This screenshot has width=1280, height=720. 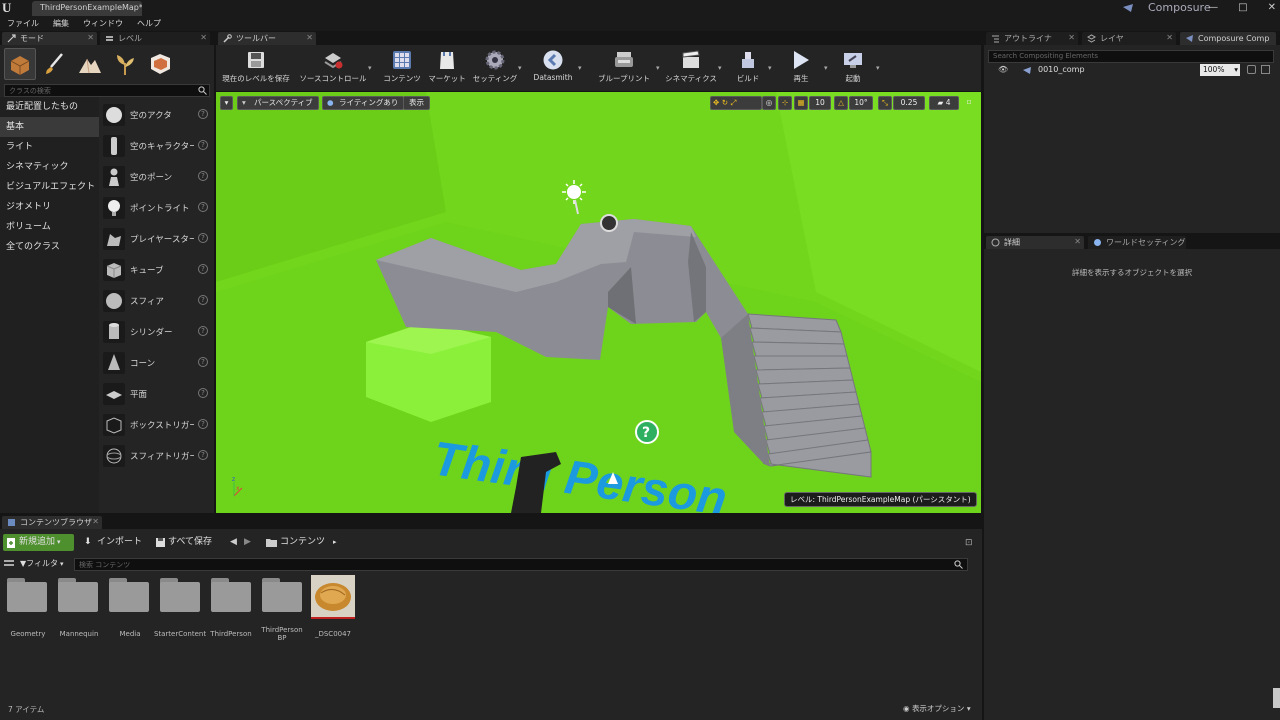 I want to click on place-item: シリンダー?, so click(x=155, y=331).